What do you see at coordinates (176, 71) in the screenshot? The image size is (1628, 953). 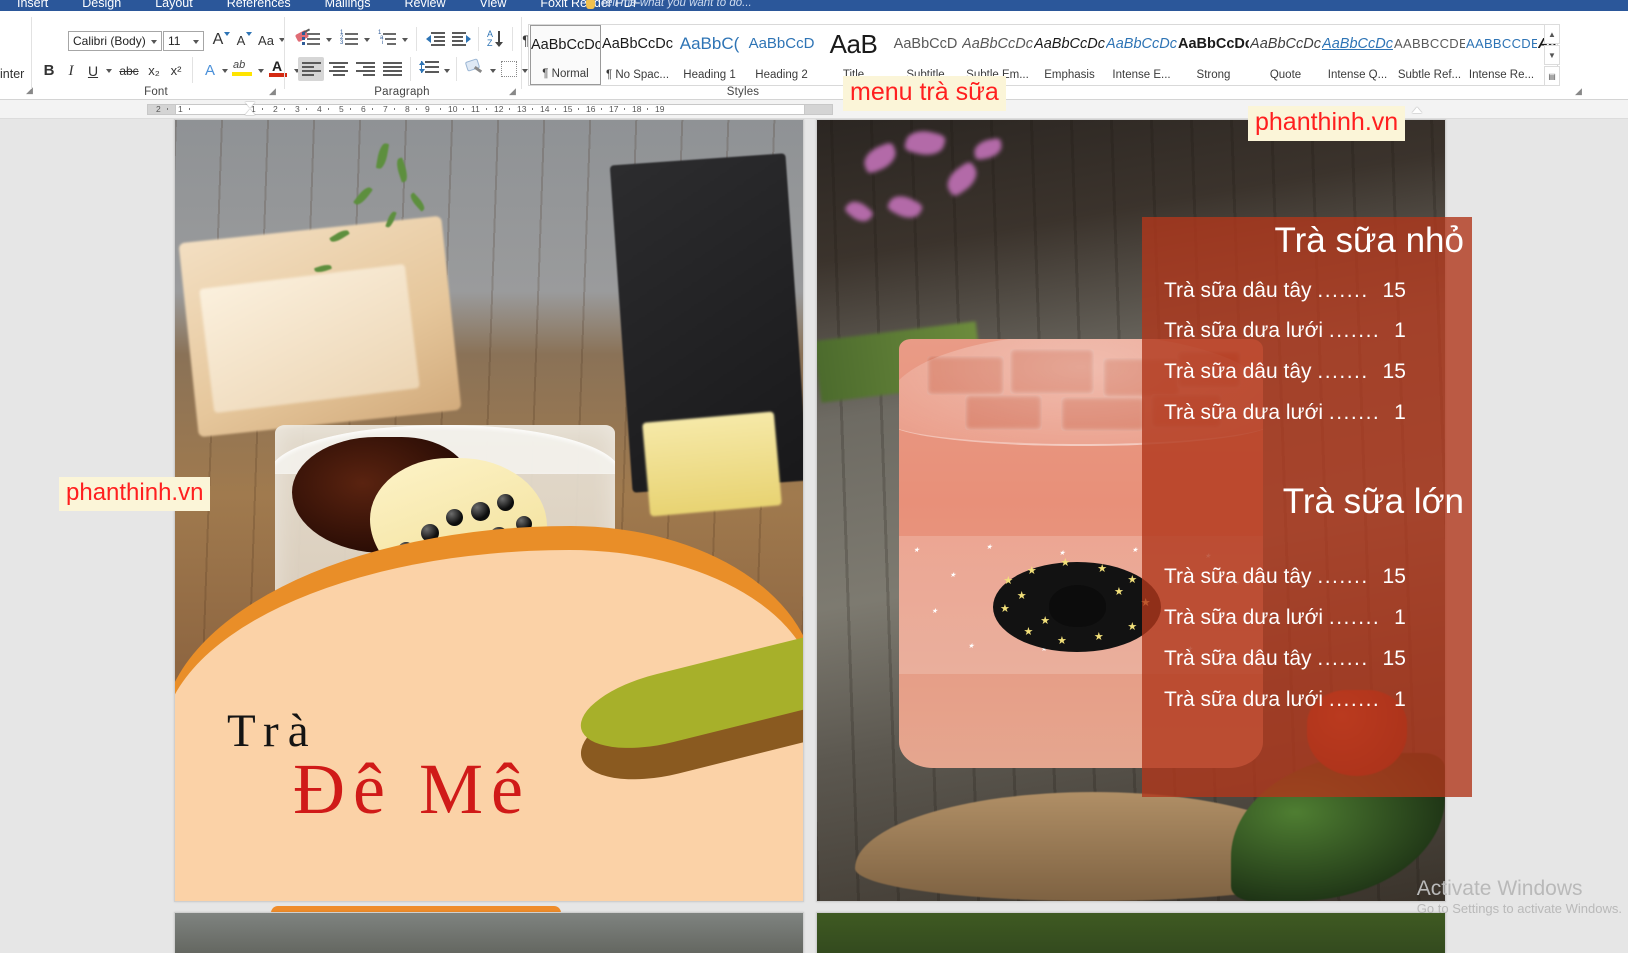 I see `superscript-button: x²` at bounding box center [176, 71].